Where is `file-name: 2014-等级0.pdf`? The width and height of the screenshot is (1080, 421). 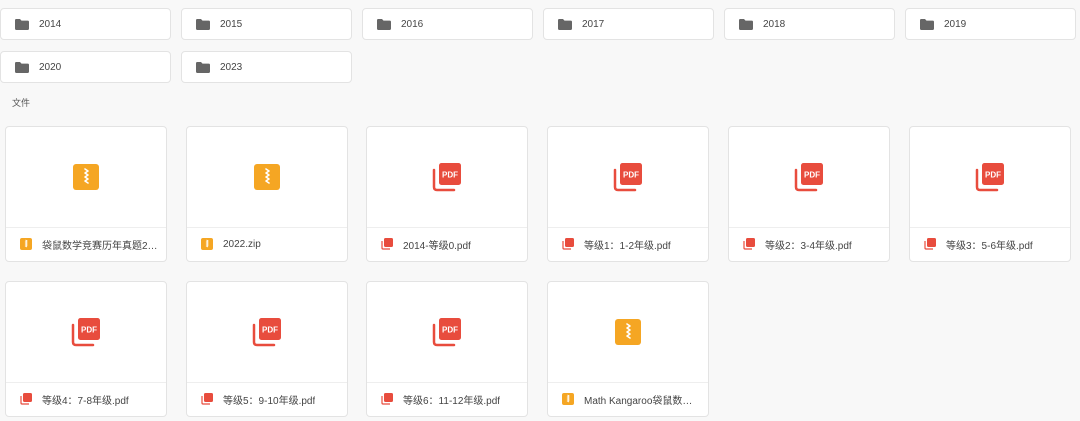
file-name: 2014-等级0.pdf is located at coordinates (437, 246).